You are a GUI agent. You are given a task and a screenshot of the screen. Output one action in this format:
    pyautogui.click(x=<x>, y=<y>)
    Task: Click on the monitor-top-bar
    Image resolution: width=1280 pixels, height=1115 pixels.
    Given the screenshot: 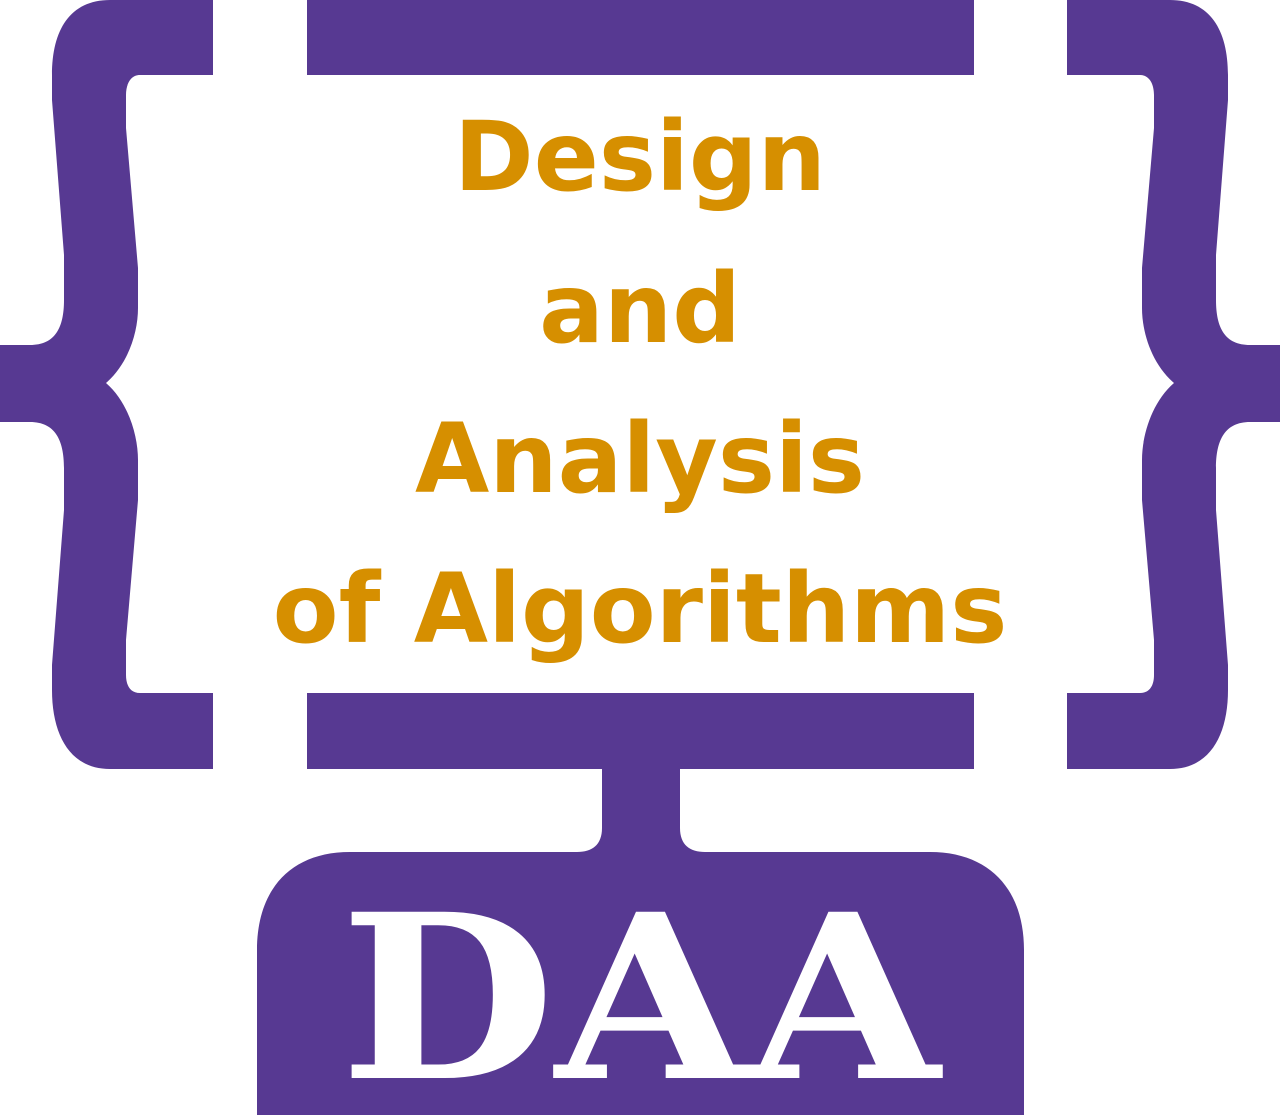 What is the action you would take?
    pyautogui.click(x=640, y=37)
    